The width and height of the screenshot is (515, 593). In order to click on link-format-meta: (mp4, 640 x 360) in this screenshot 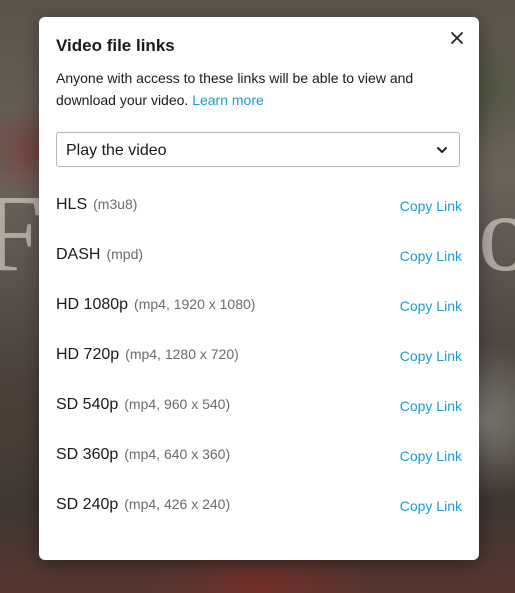, I will do `click(177, 454)`.